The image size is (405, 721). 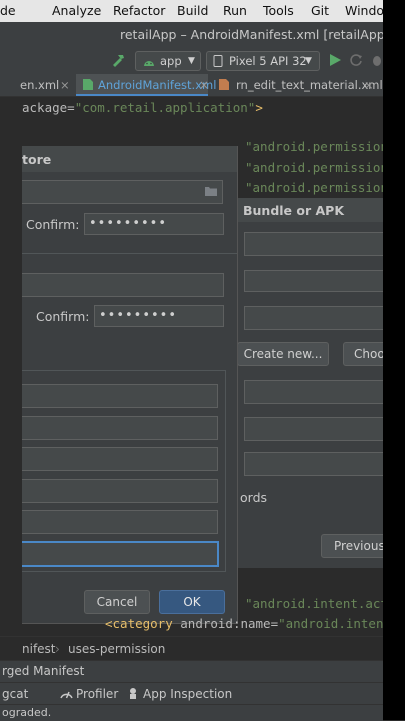 I want to click on keystore-path-field, so click(x=314, y=244).